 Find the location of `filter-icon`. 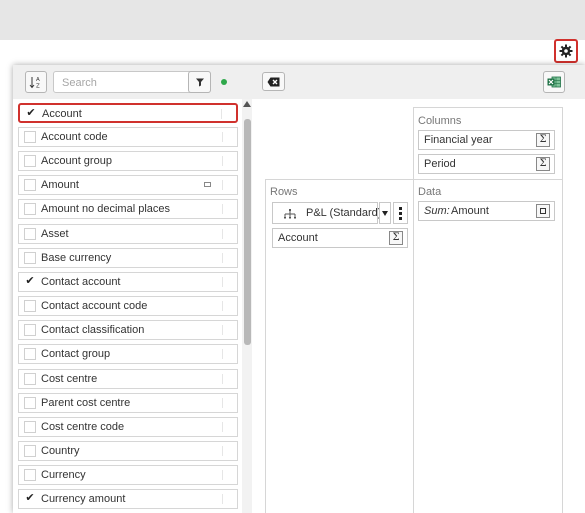

filter-icon is located at coordinates (199, 82).